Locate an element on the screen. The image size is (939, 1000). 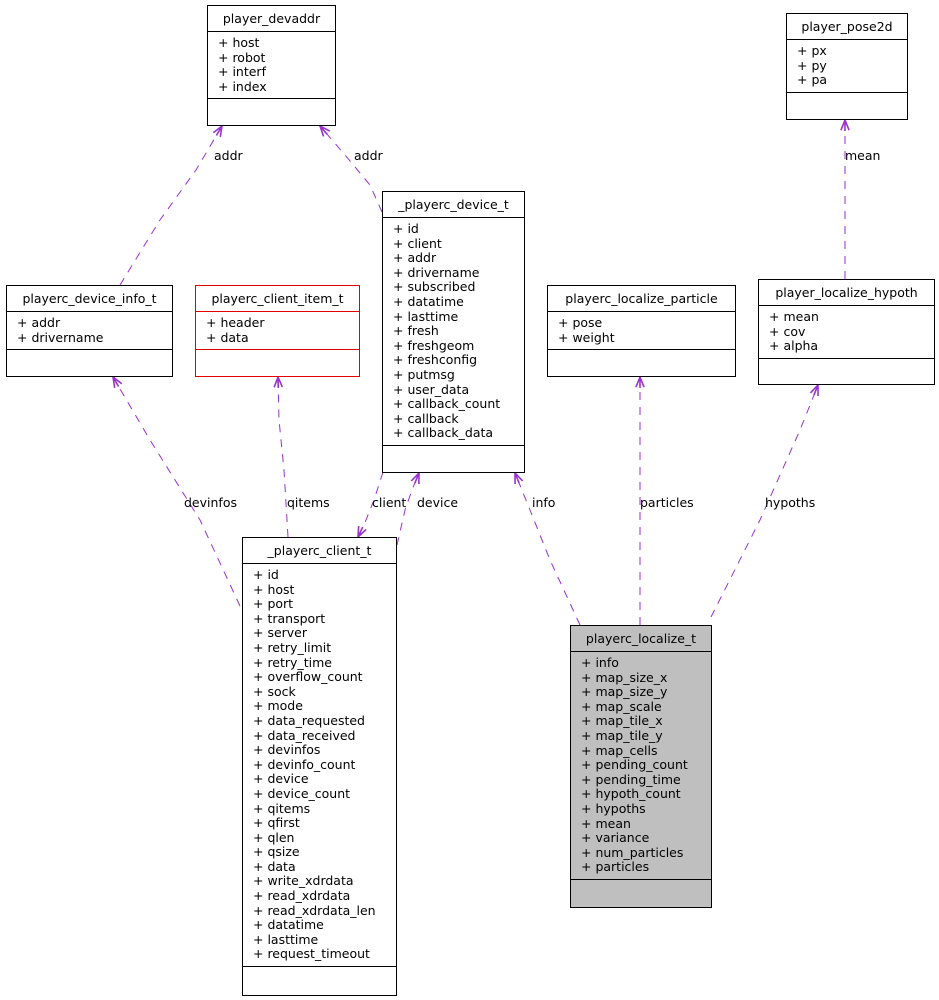
edge-label-addr-device-info: addr is located at coordinates (228, 155).